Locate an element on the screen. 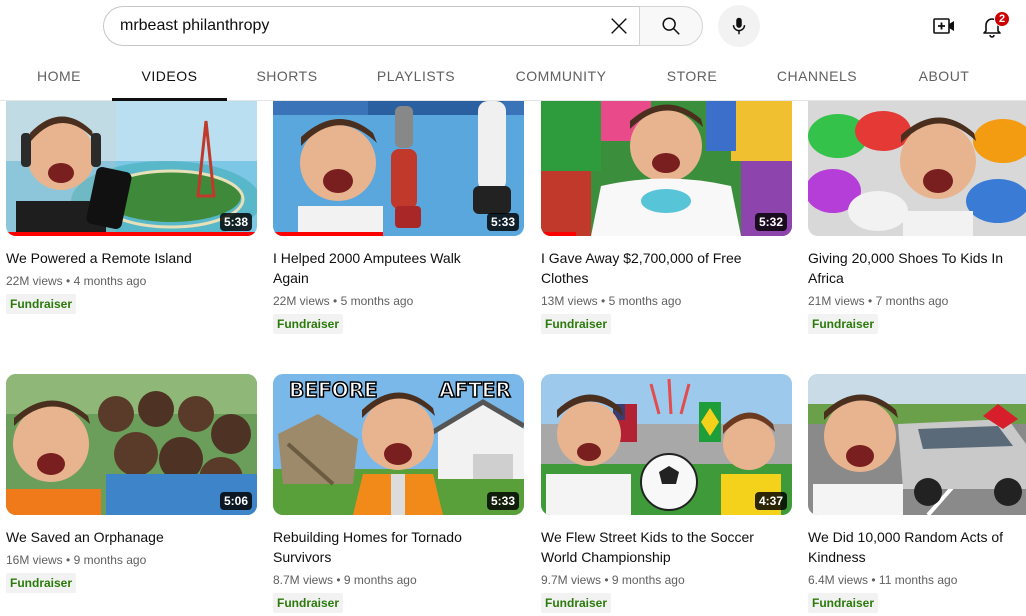 The image size is (1026, 616). video-thumbnail: 5:06 is located at coordinates (131, 444).